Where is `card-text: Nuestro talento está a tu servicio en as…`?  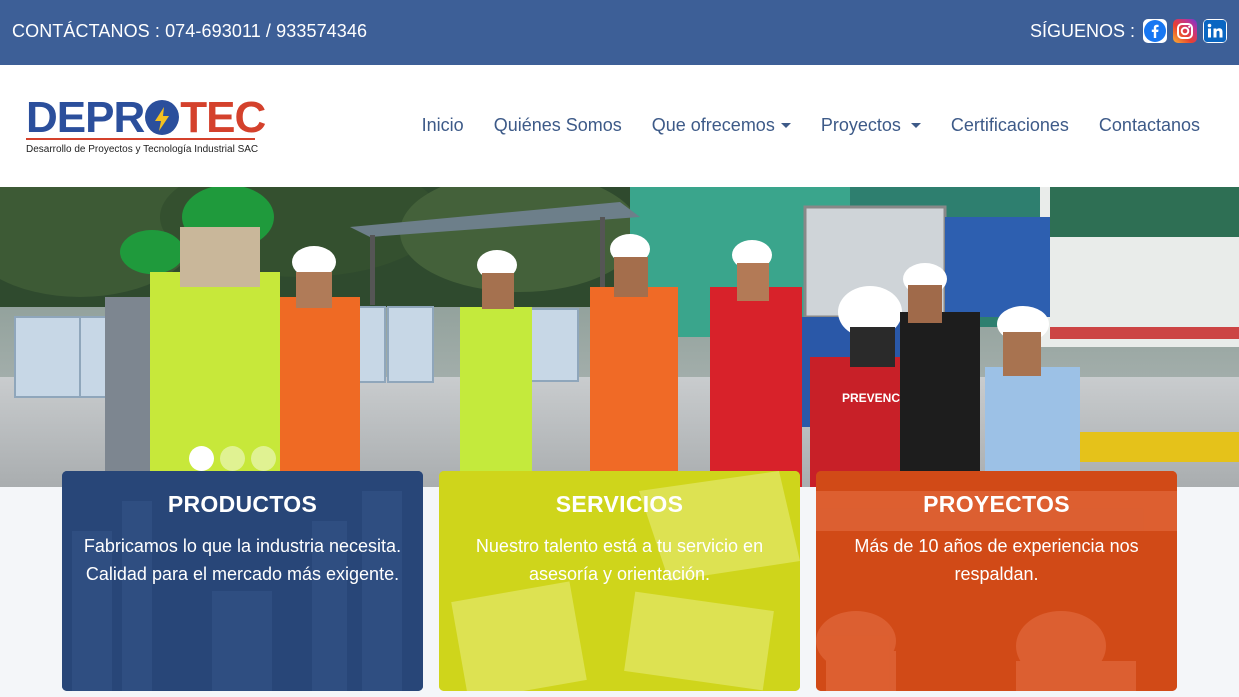
card-text: Nuestro talento está a tu servicio en as… is located at coordinates (619, 560).